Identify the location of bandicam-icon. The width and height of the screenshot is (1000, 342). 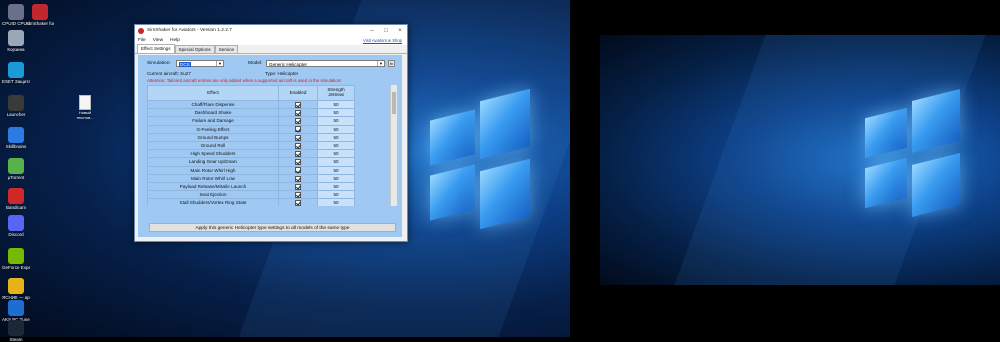
(16, 196).